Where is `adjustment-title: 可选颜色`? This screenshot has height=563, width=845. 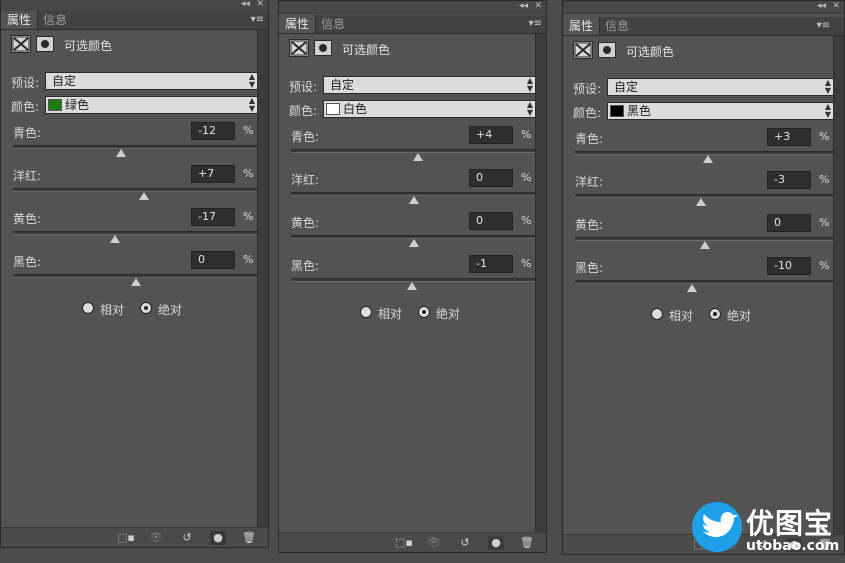
adjustment-title: 可选颜色 is located at coordinates (366, 50).